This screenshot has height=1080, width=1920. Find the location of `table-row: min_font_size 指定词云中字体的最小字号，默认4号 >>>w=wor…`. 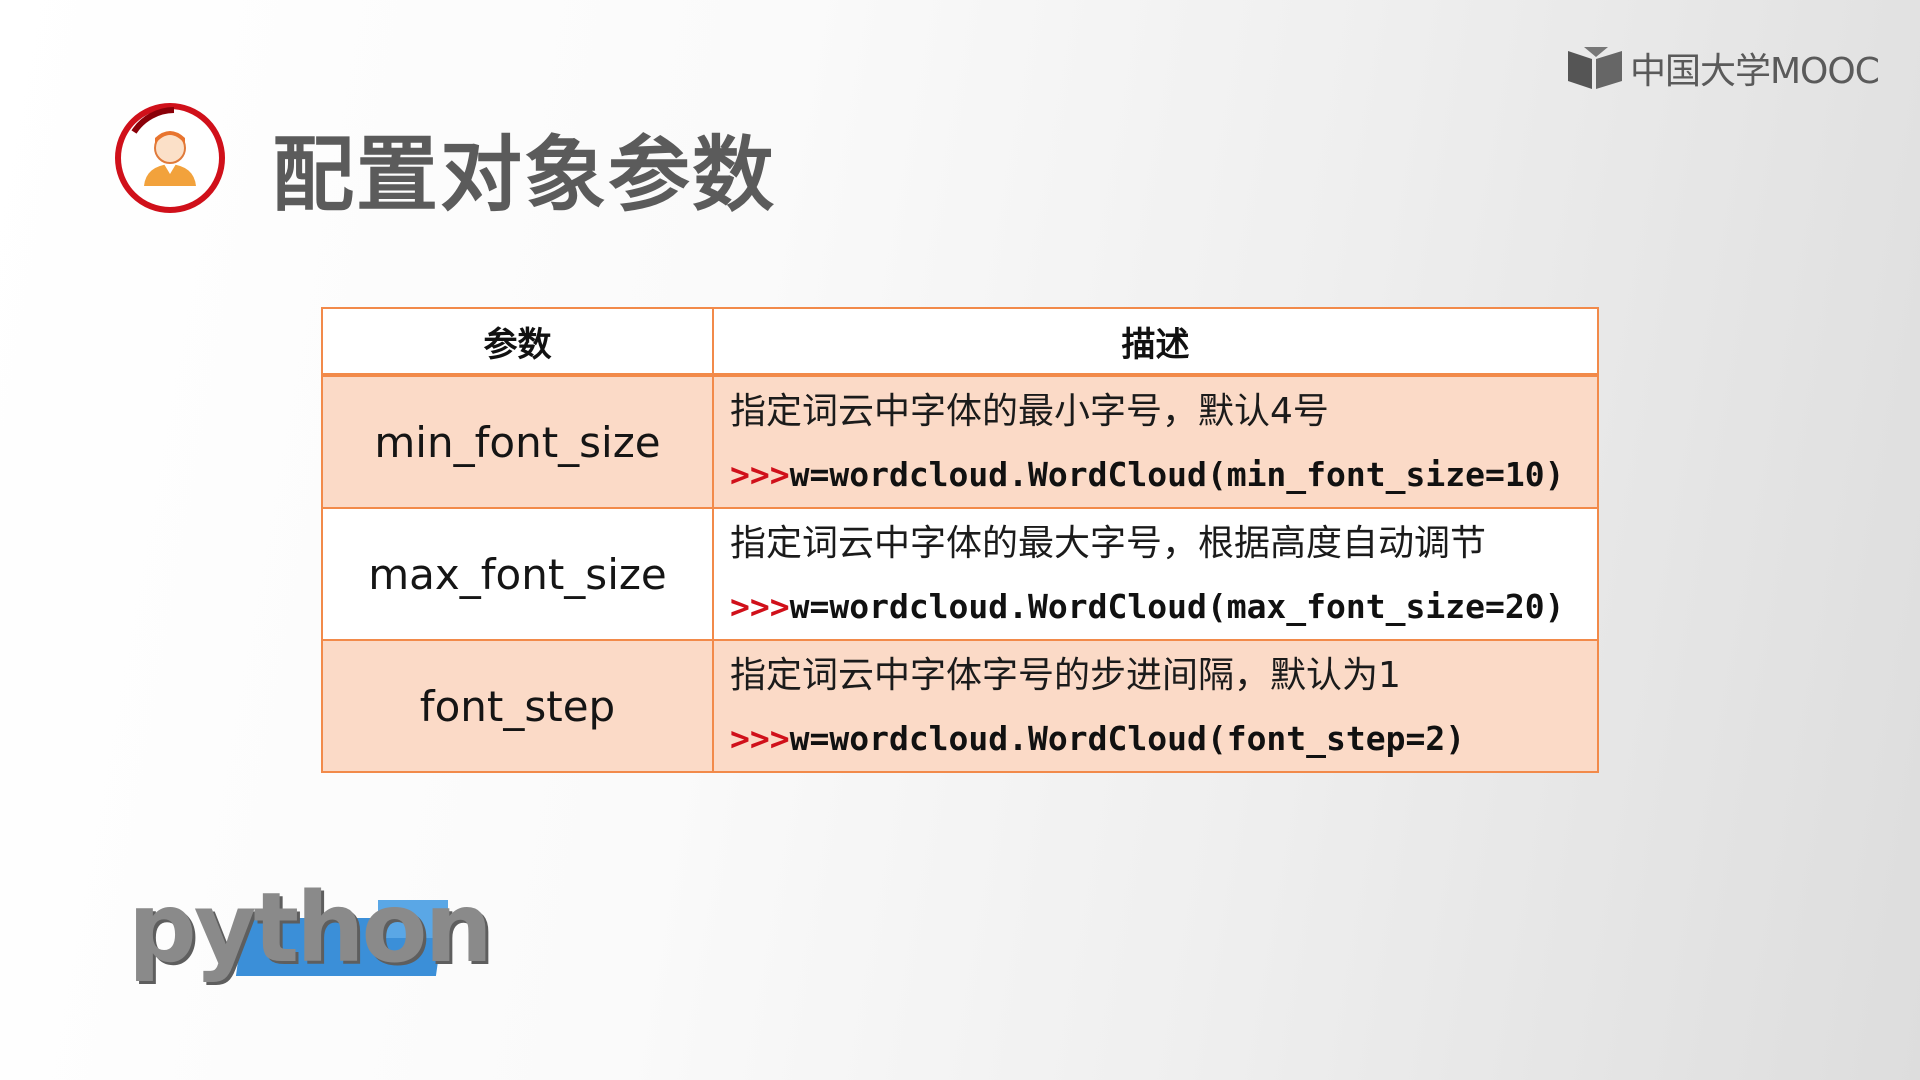

table-row: min_font_size 指定词云中字体的最小字号，默认4号 >>>w=wor… is located at coordinates (960, 441).